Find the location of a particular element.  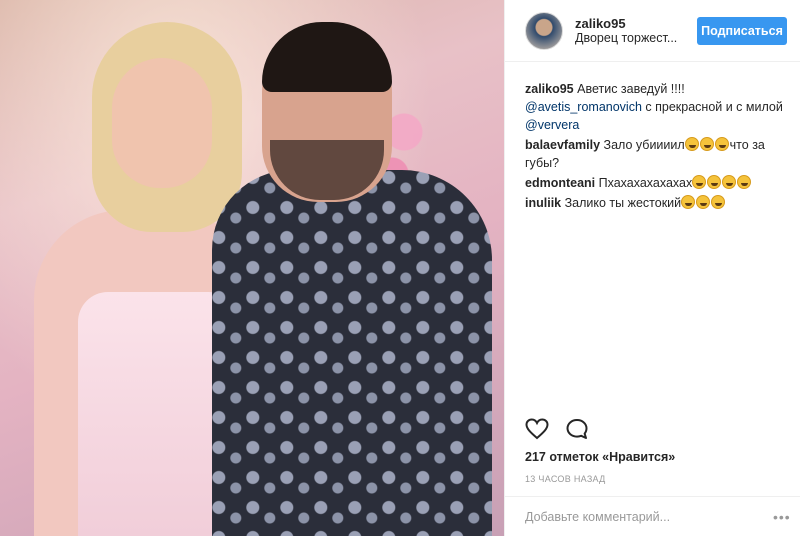

post-header: zaliko95 Дворец торжест... Подписаться is located at coordinates (652, 31).